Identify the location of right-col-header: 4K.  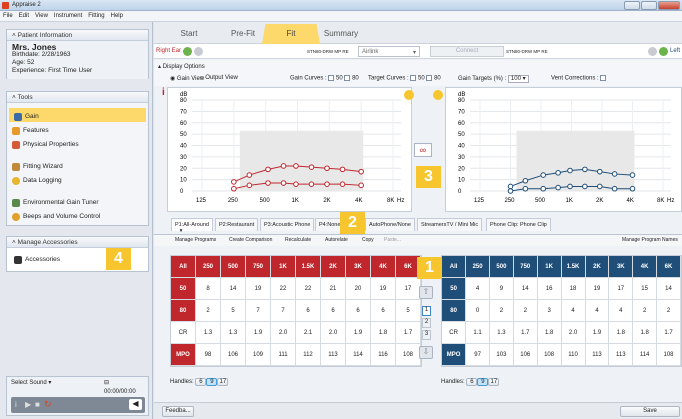
(383, 267).